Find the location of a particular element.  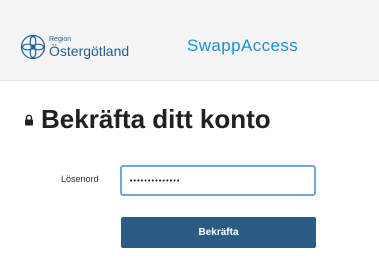

password-field is located at coordinates (218, 180).